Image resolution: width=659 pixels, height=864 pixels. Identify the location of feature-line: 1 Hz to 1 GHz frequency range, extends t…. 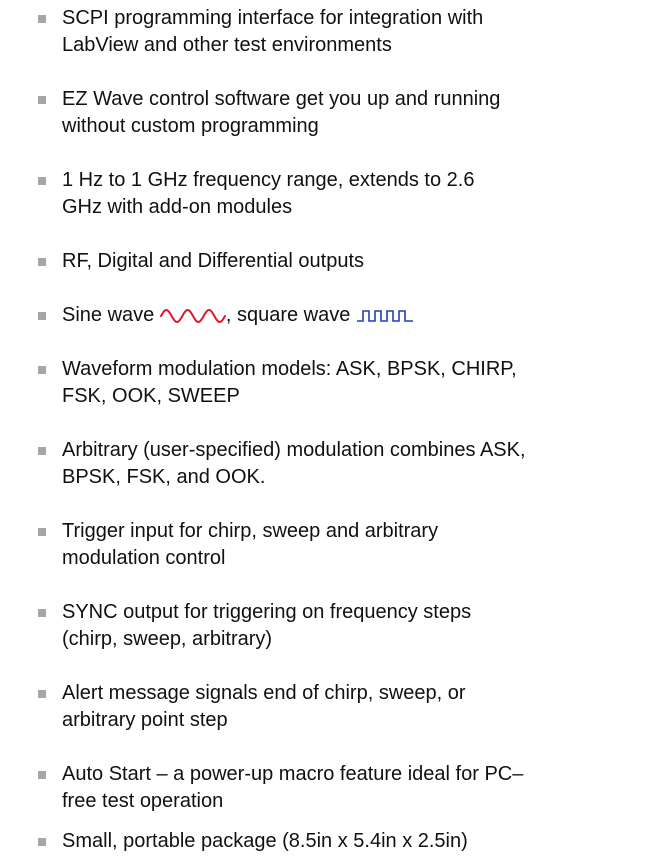
(268, 180).